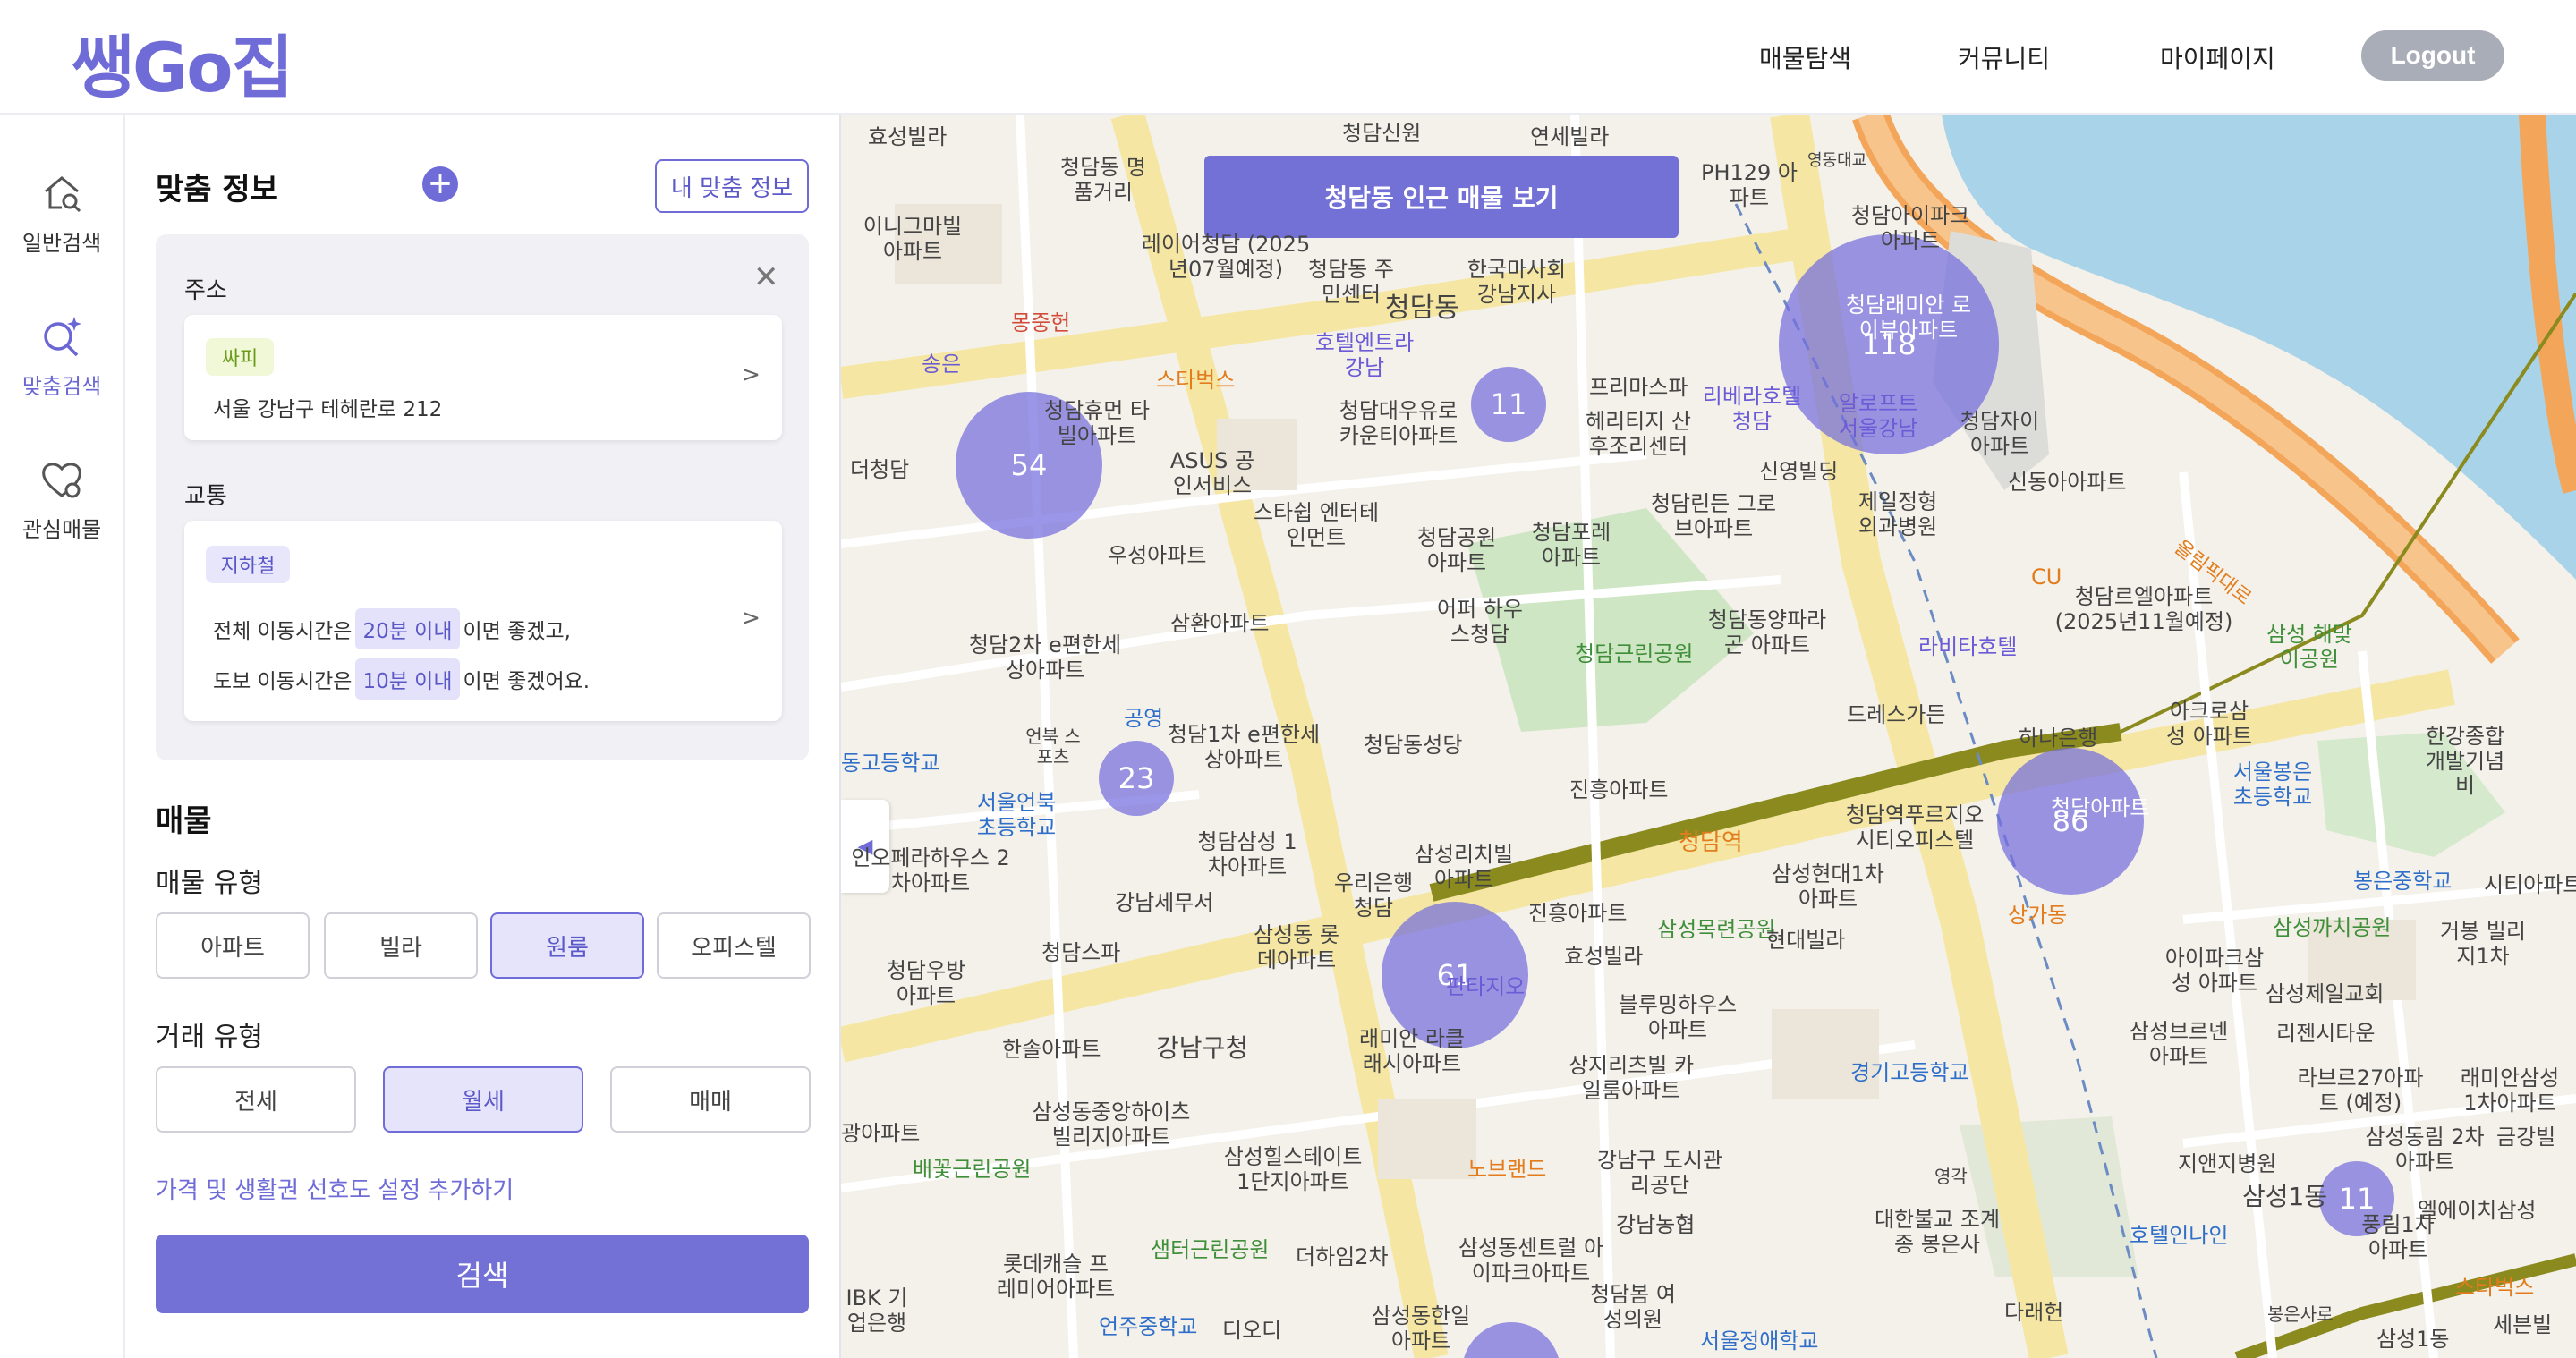 The image size is (2576, 1358). Describe the element at coordinates (1441, 197) in the screenshot. I see `nearby-listings-button: 청담동 인근 매물 보기` at that location.